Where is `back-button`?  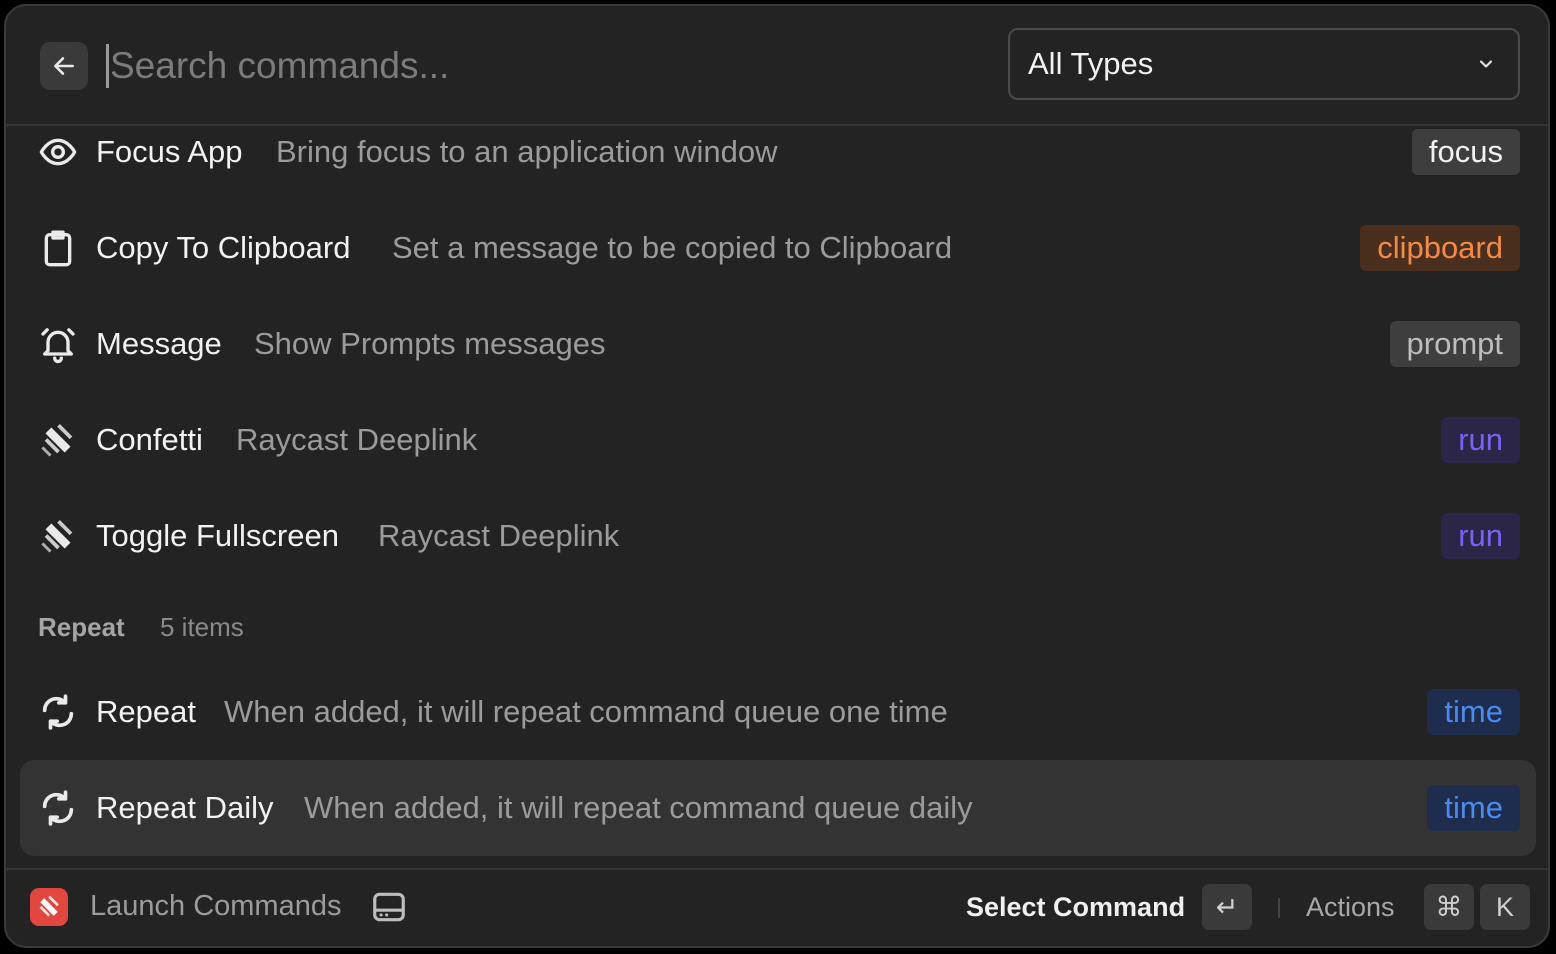 back-button is located at coordinates (64, 66).